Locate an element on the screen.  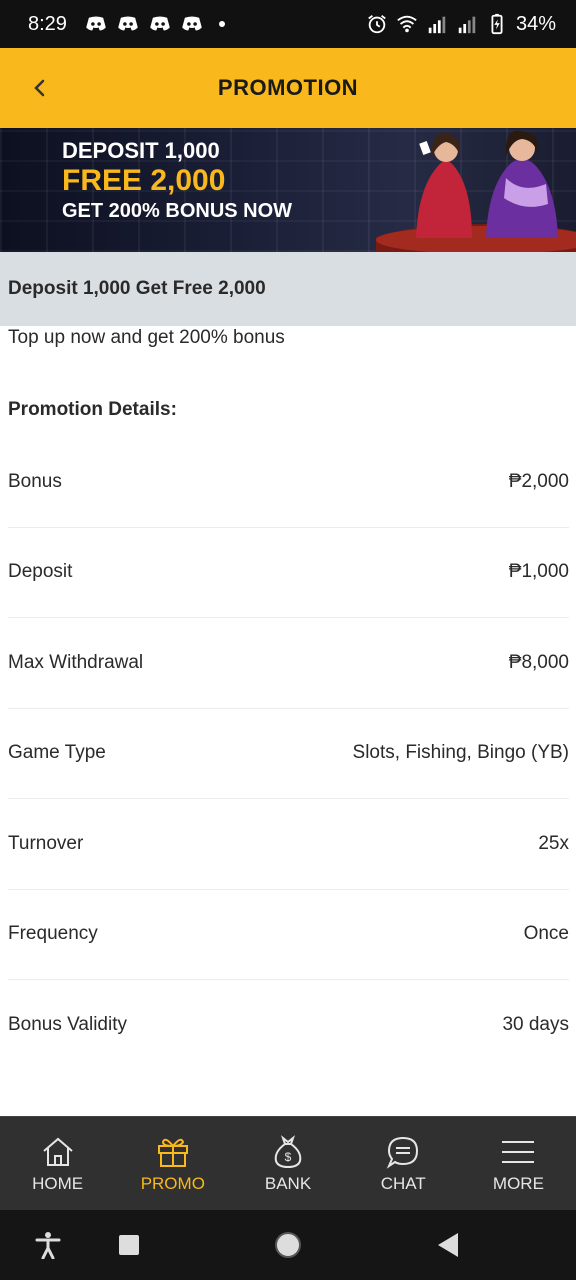
notification-icons is located at coordinates (155, 24).